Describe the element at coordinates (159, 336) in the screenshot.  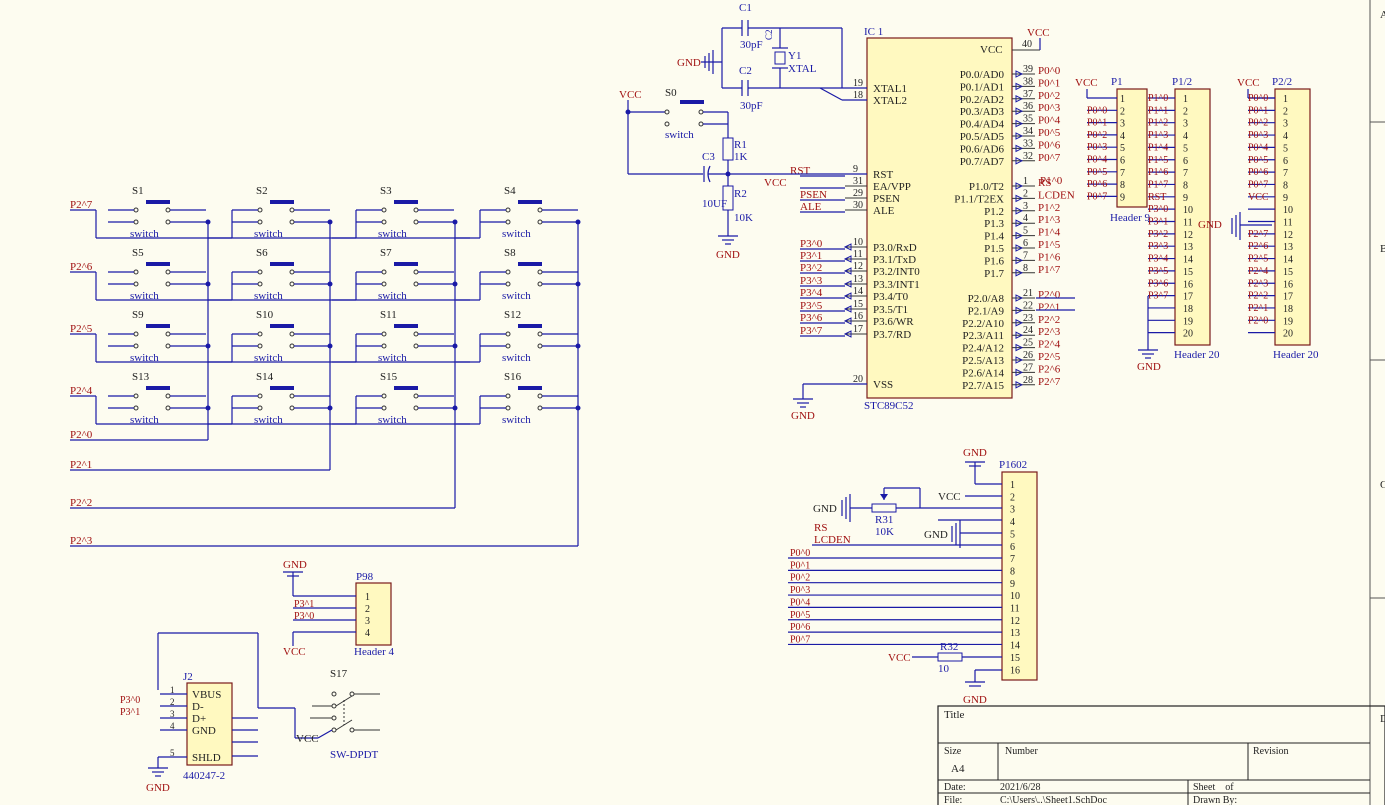
I see `keypad-switch: S9switch` at that location.